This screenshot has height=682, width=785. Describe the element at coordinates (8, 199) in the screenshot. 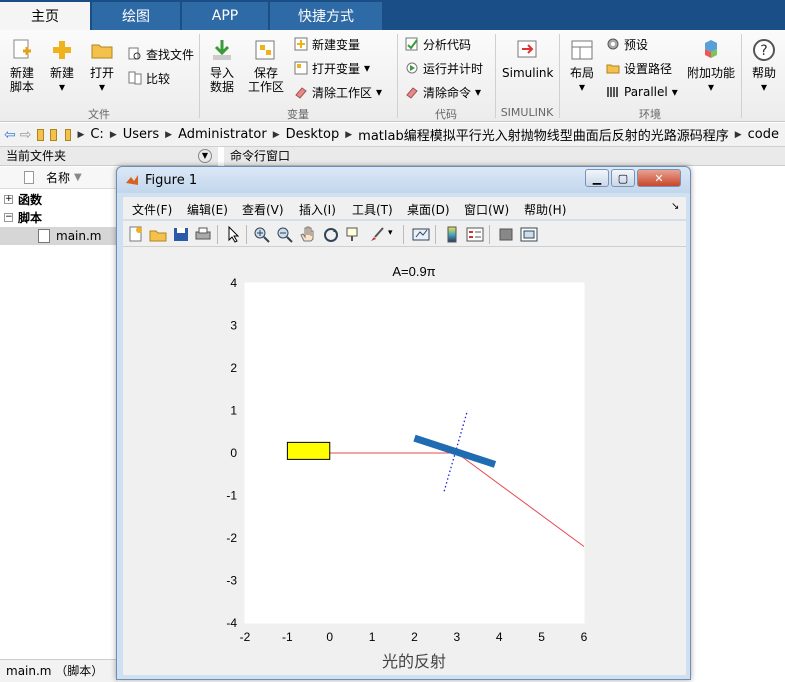

I see `expand-icon: +` at that location.